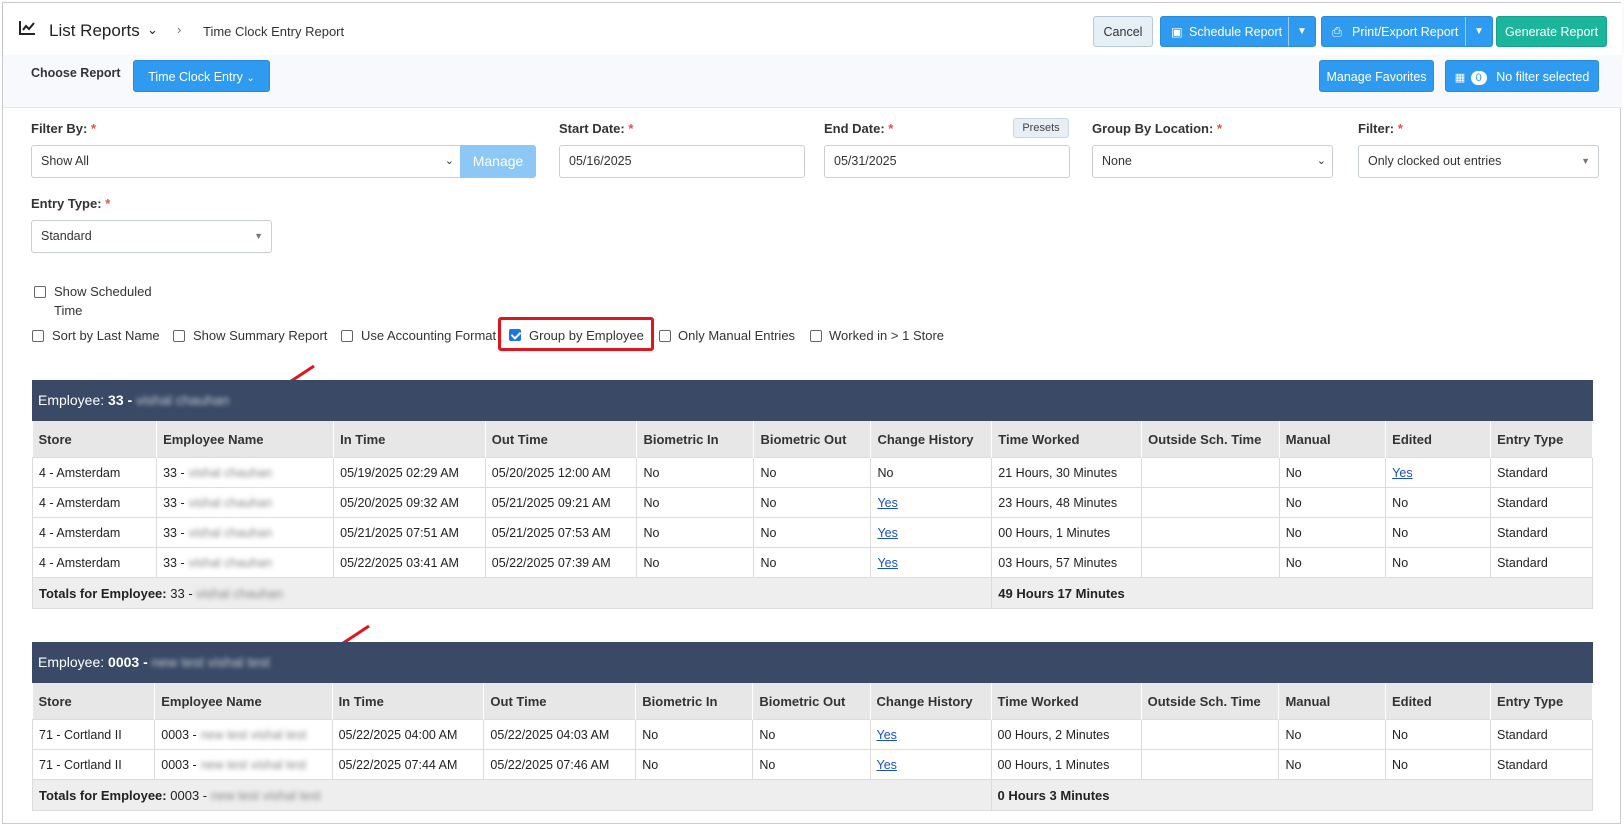  Describe the element at coordinates (498, 161) in the screenshot. I see `manage-button: Manage` at that location.